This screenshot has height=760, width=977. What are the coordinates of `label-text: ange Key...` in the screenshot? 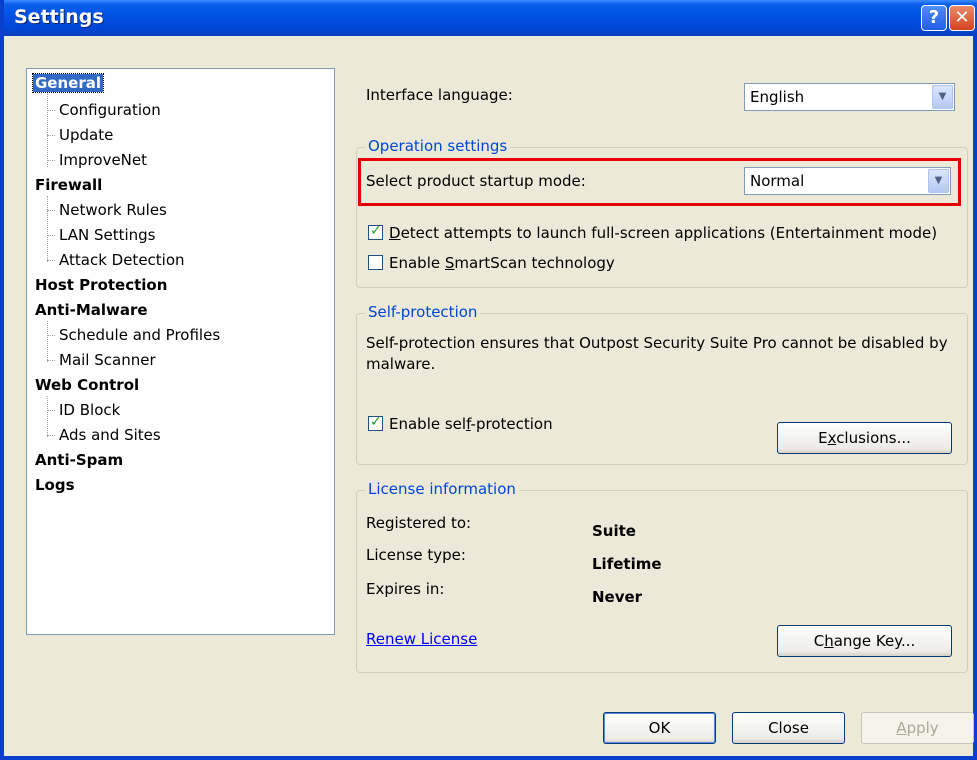 It's located at (874, 641).